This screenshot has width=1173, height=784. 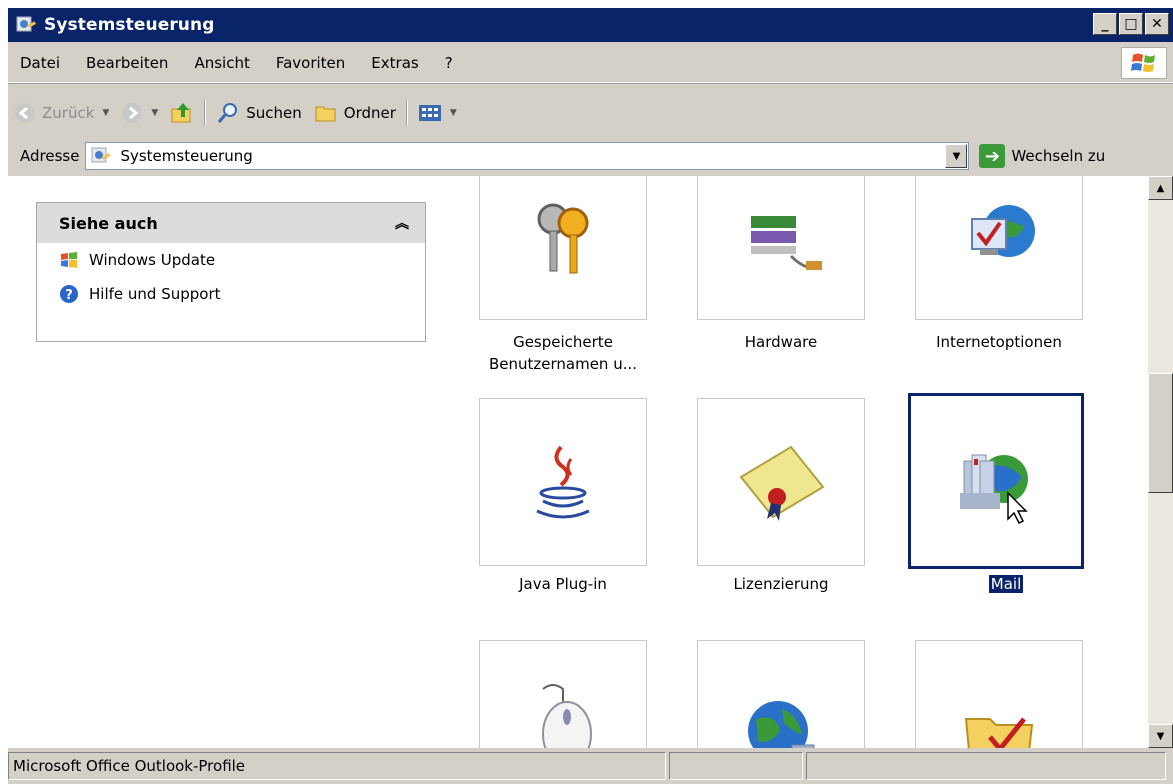 I want to click on item-internet-options-label: Internetoptionen, so click(x=999, y=342).